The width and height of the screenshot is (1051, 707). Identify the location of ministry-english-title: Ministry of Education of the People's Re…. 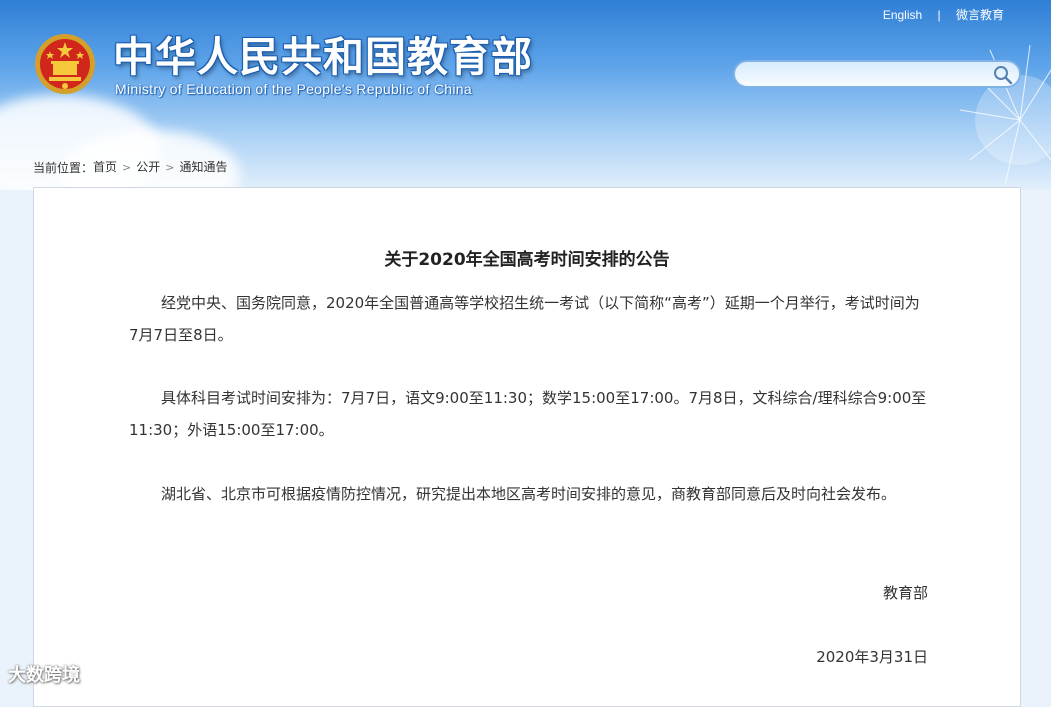
(293, 89).